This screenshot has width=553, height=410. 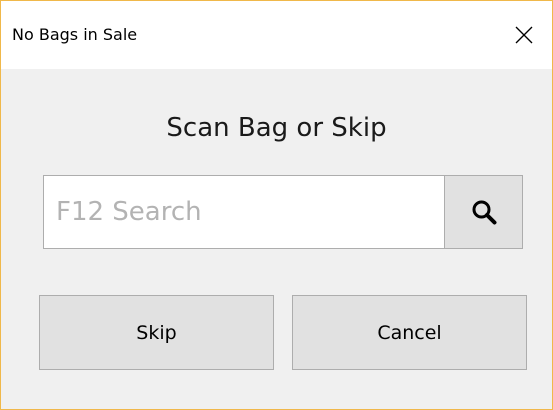 I want to click on dialog-heading: Scan Bag or Skip, so click(x=276, y=128).